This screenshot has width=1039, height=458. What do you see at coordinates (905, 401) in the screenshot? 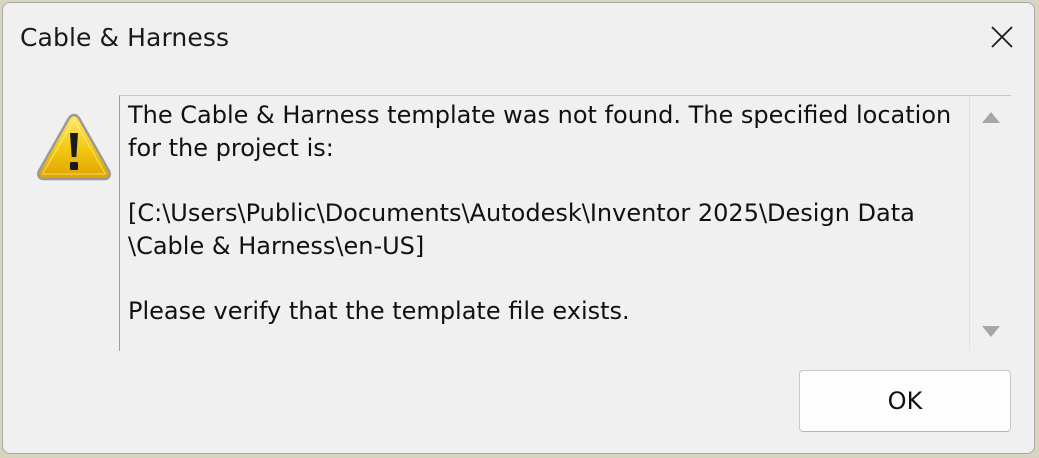
I see `ok-button: OK` at bounding box center [905, 401].